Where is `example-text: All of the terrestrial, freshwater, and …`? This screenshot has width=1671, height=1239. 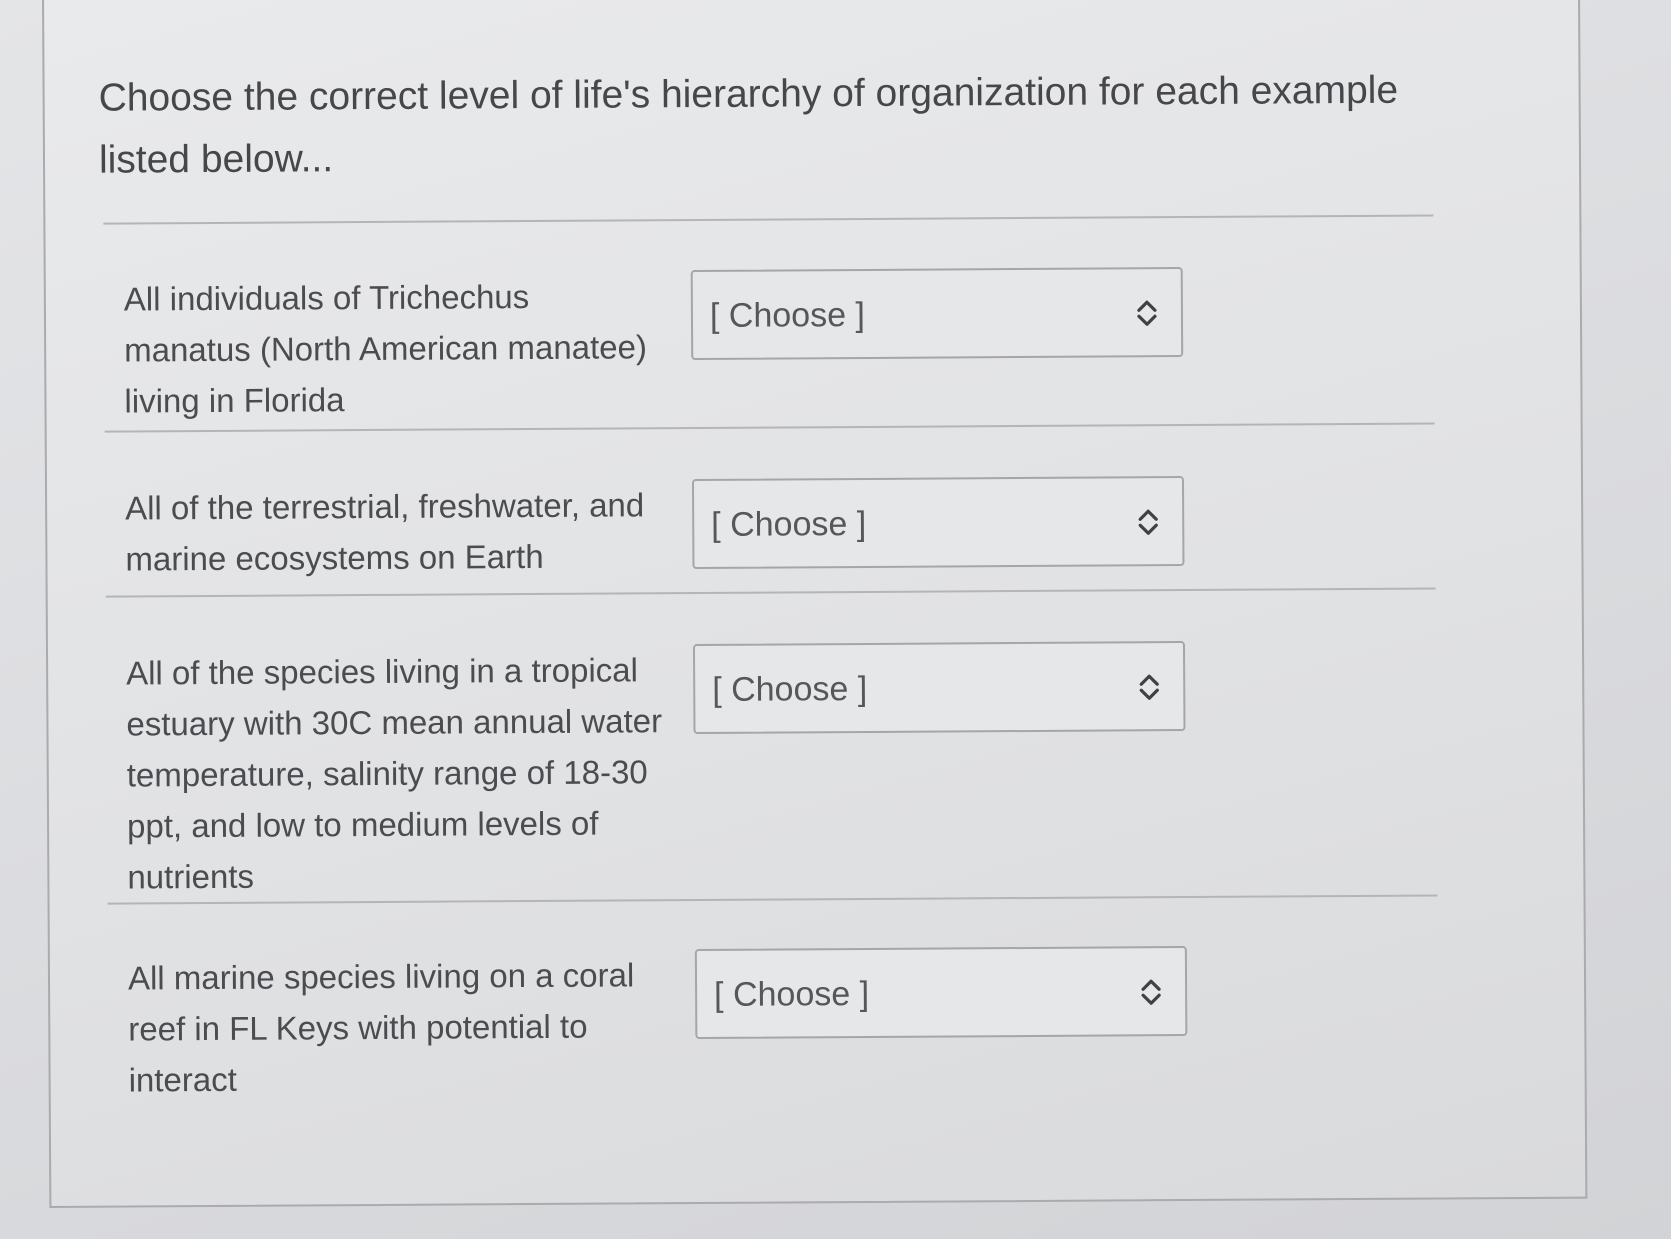 example-text: All of the terrestrial, freshwater, and … is located at coordinates (385, 532).